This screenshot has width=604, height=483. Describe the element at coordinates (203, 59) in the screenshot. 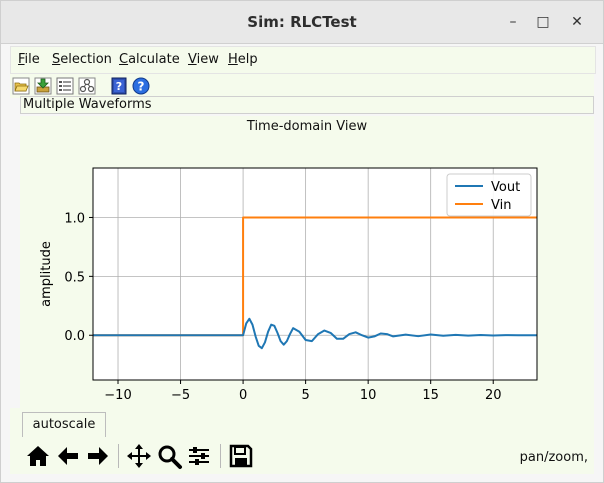

I see `menu-view: View` at that location.